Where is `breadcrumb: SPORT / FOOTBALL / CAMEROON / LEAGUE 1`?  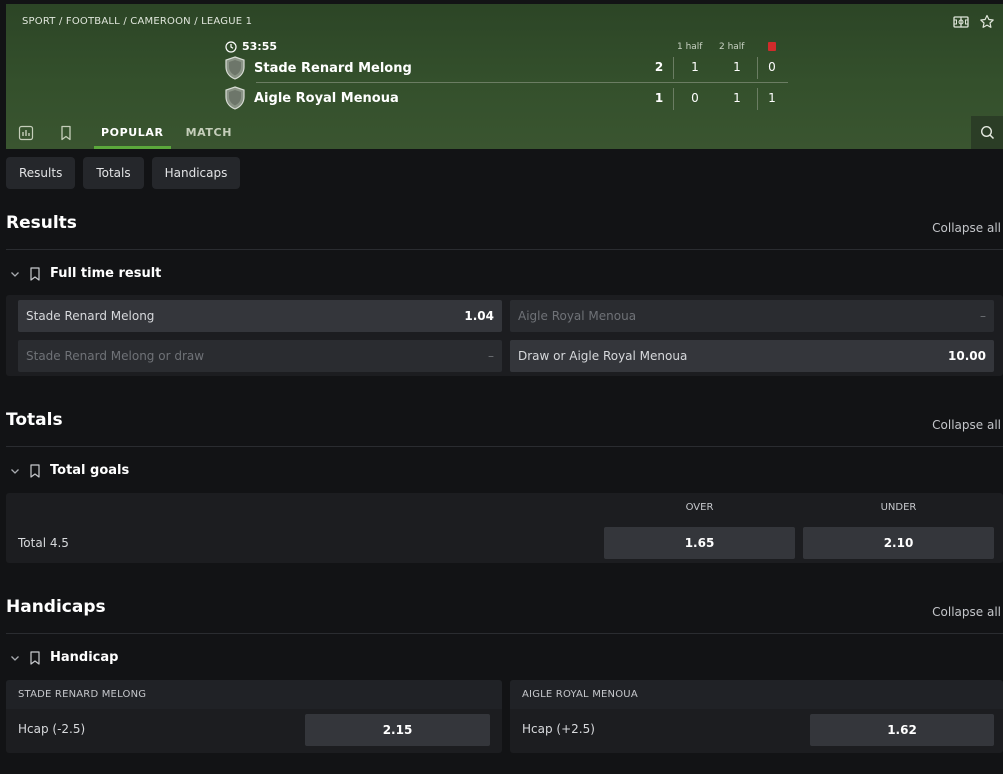
breadcrumb: SPORT / FOOTBALL / CAMEROON / LEAGUE 1 is located at coordinates (137, 21).